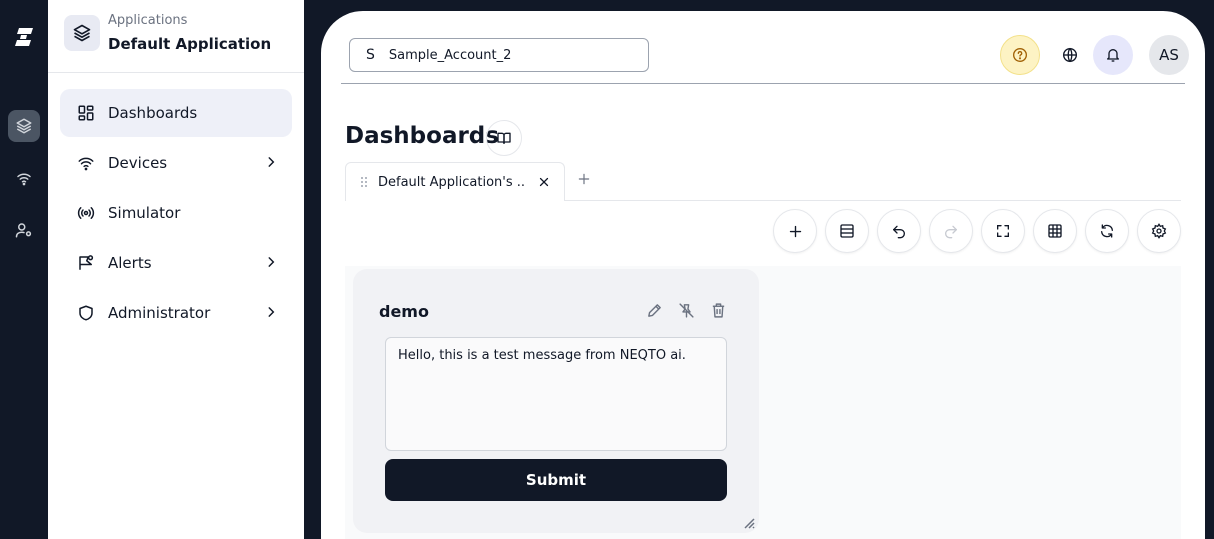 The image size is (1214, 539). What do you see at coordinates (1169, 55) in the screenshot?
I see `user-avatar: AS` at bounding box center [1169, 55].